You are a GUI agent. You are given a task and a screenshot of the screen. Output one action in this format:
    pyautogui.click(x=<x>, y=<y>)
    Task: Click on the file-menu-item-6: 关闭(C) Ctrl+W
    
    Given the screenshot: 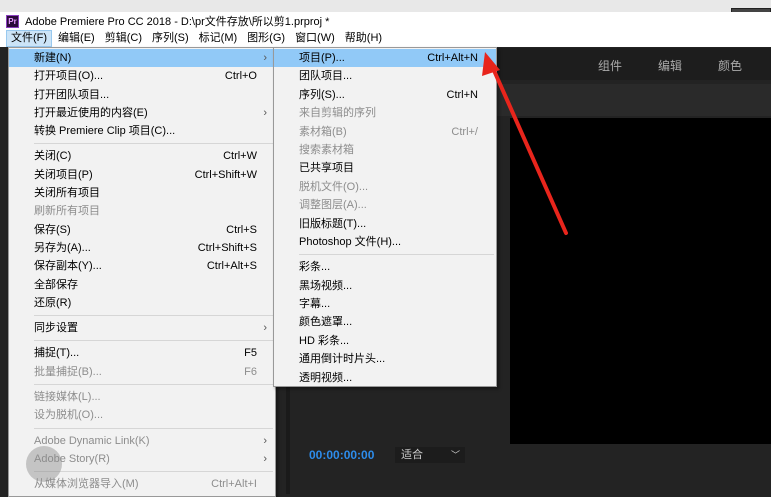 What is the action you would take?
    pyautogui.click(x=142, y=156)
    